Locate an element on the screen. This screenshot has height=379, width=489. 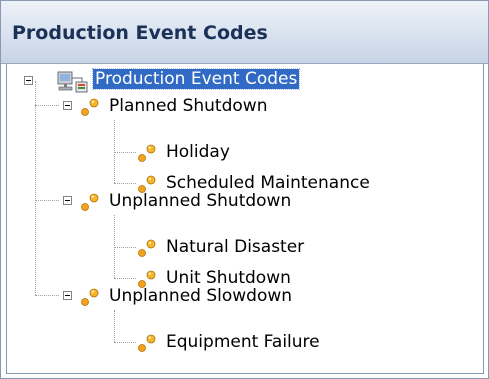
tree-node-label: Unplanned Shutdown is located at coordinates (200, 201).